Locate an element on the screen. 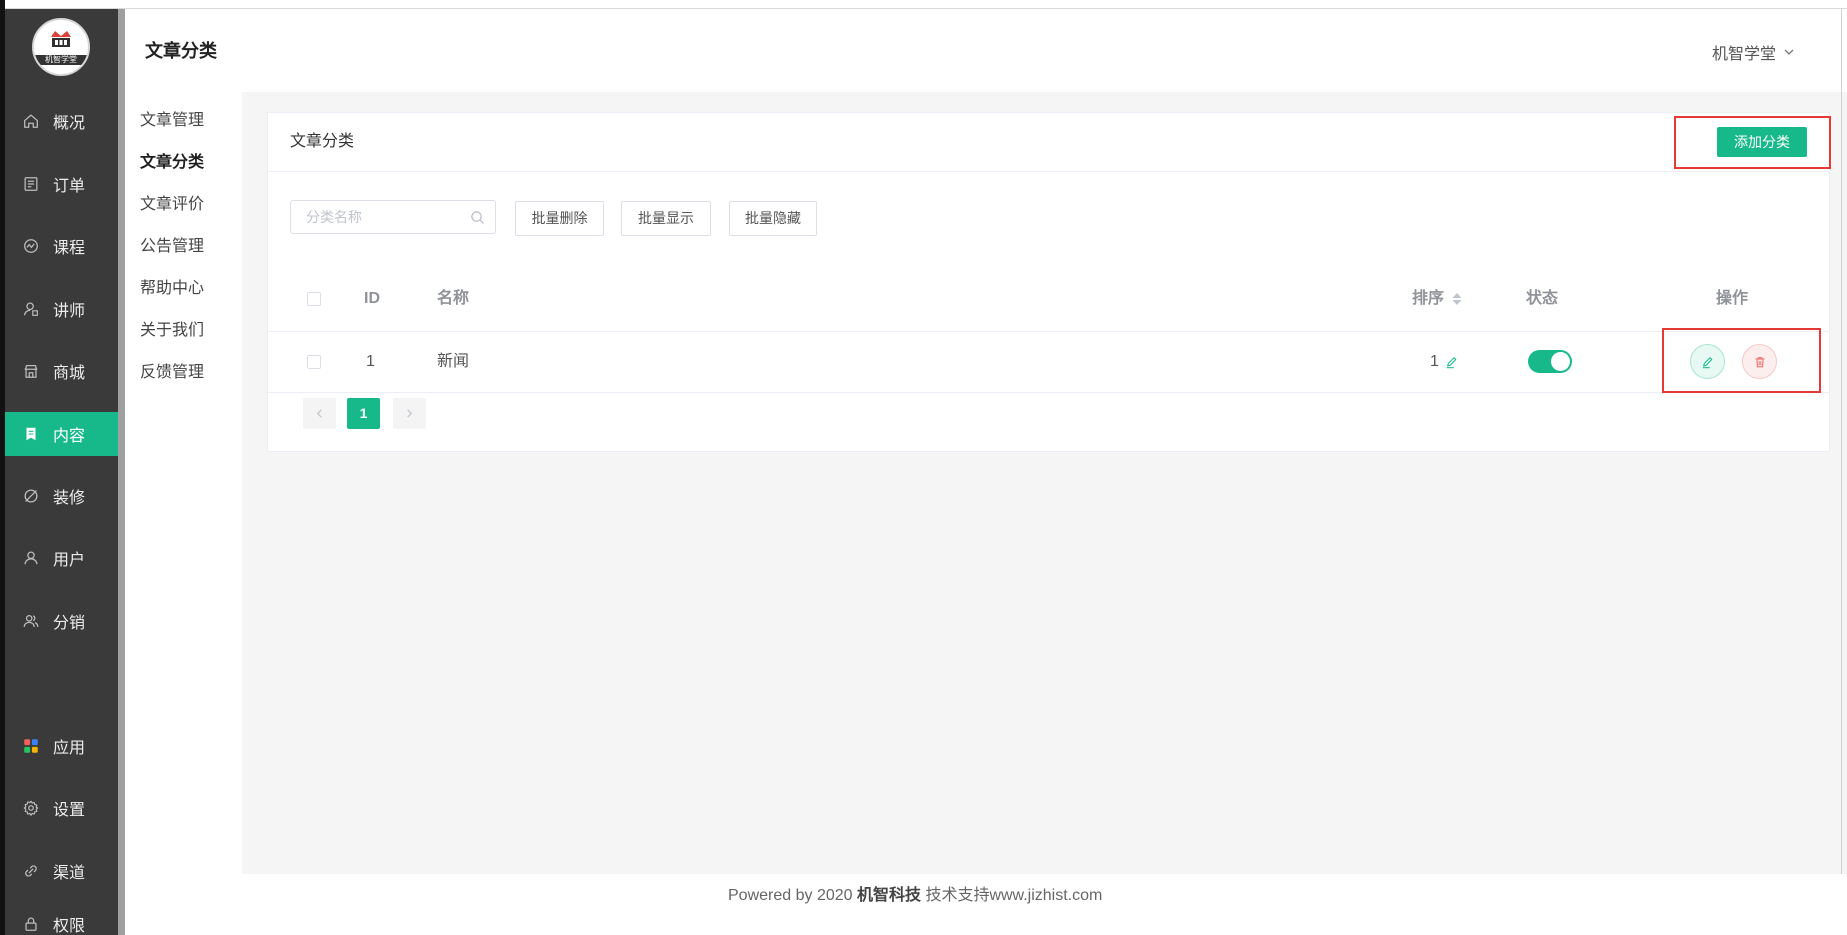 This screenshot has width=1847, height=935. top-header: 文章分类 机智学堂 is located at coordinates (986, 50).